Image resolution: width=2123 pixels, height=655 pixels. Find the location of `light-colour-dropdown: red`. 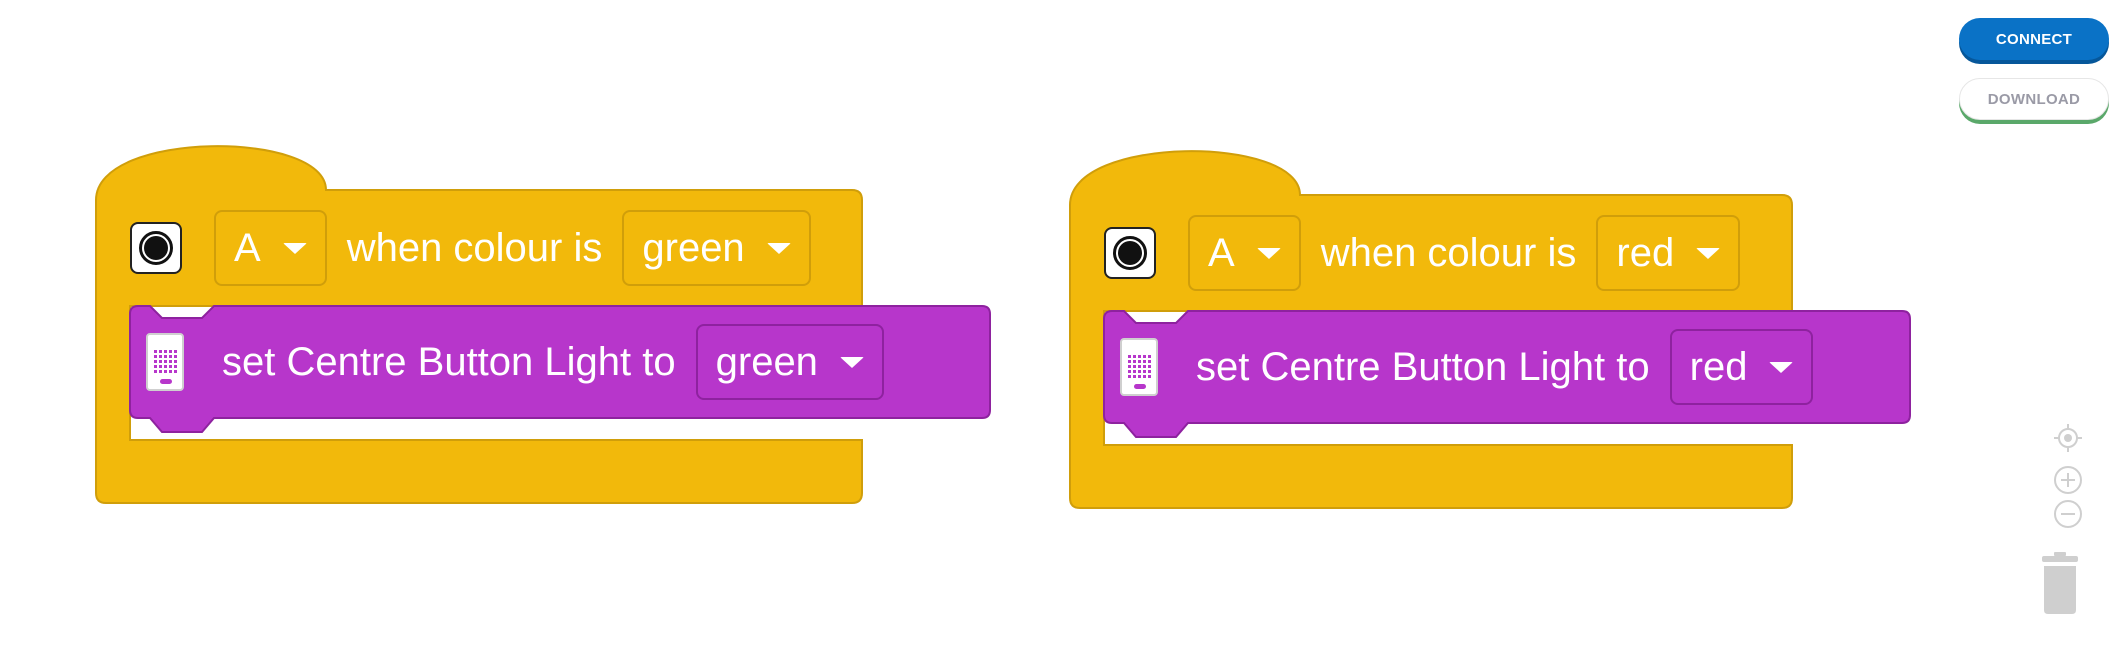

light-colour-dropdown: red is located at coordinates (1741, 367).